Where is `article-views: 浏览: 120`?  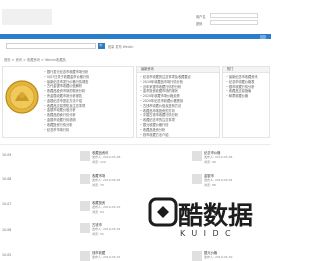 article-views: 浏览: 120 is located at coordinates (99, 162).